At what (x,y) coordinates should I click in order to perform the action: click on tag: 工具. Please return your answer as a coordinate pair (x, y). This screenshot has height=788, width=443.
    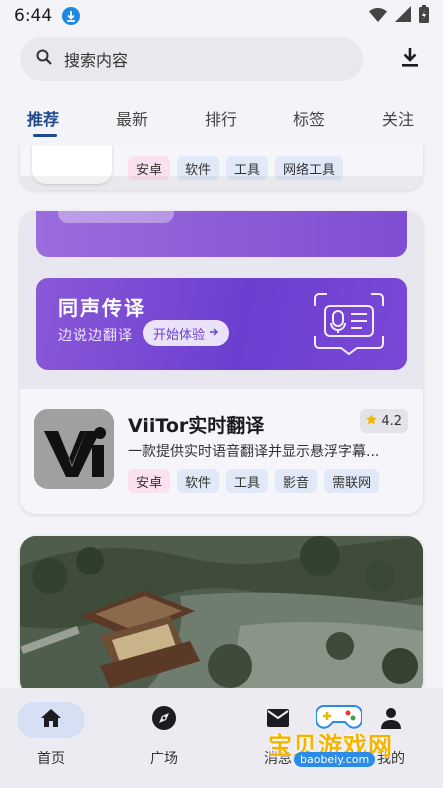
    Looking at the image, I should click on (247, 481).